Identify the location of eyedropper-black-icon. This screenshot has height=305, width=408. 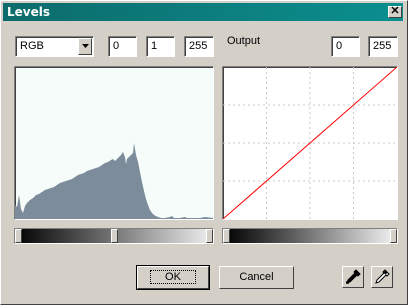
(353, 276).